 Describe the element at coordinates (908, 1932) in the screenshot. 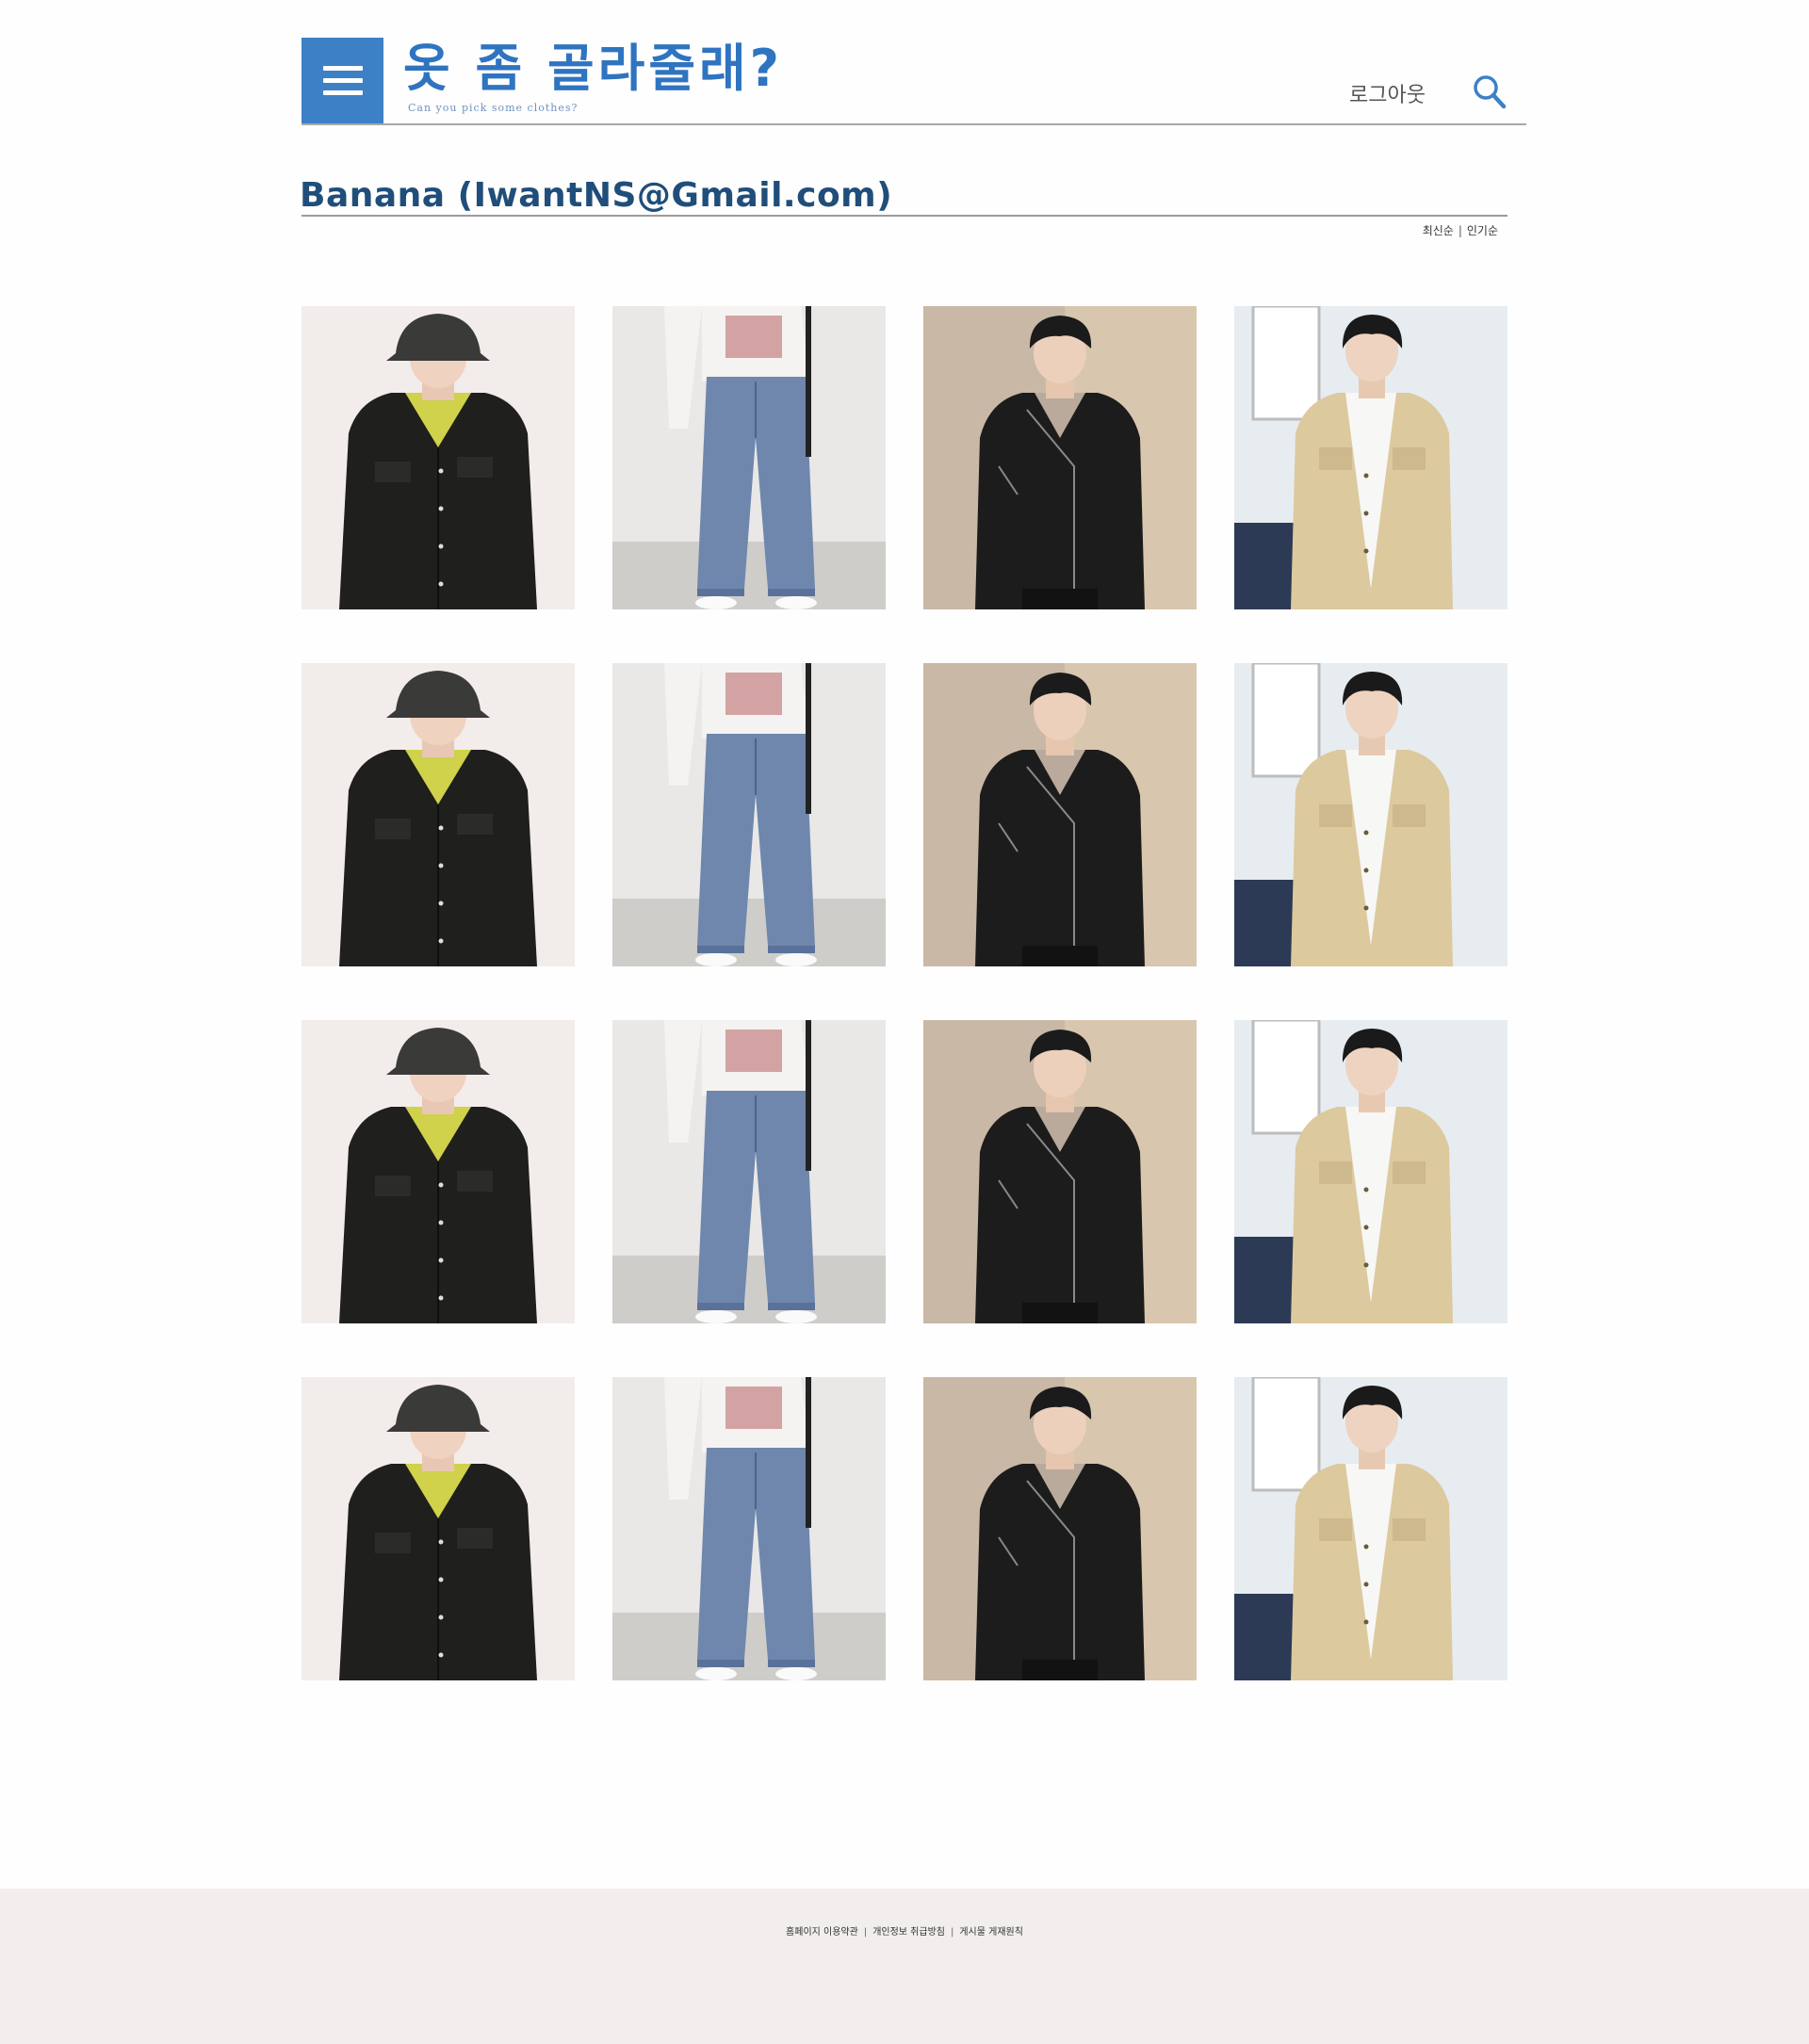

I see `privacy-policy-link: 개인정보 취급방침` at that location.